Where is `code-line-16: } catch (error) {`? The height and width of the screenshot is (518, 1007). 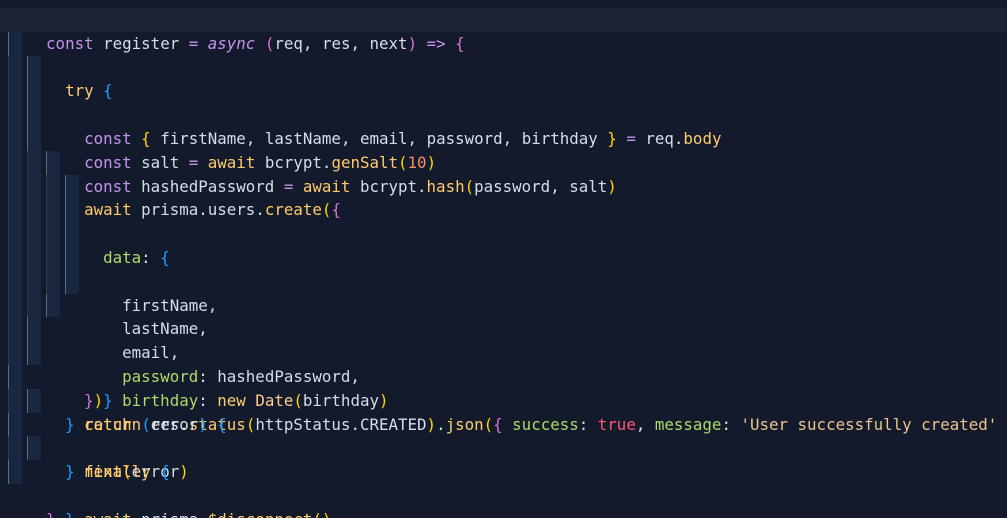 code-line-16: } catch (error) { is located at coordinates (503, 399).